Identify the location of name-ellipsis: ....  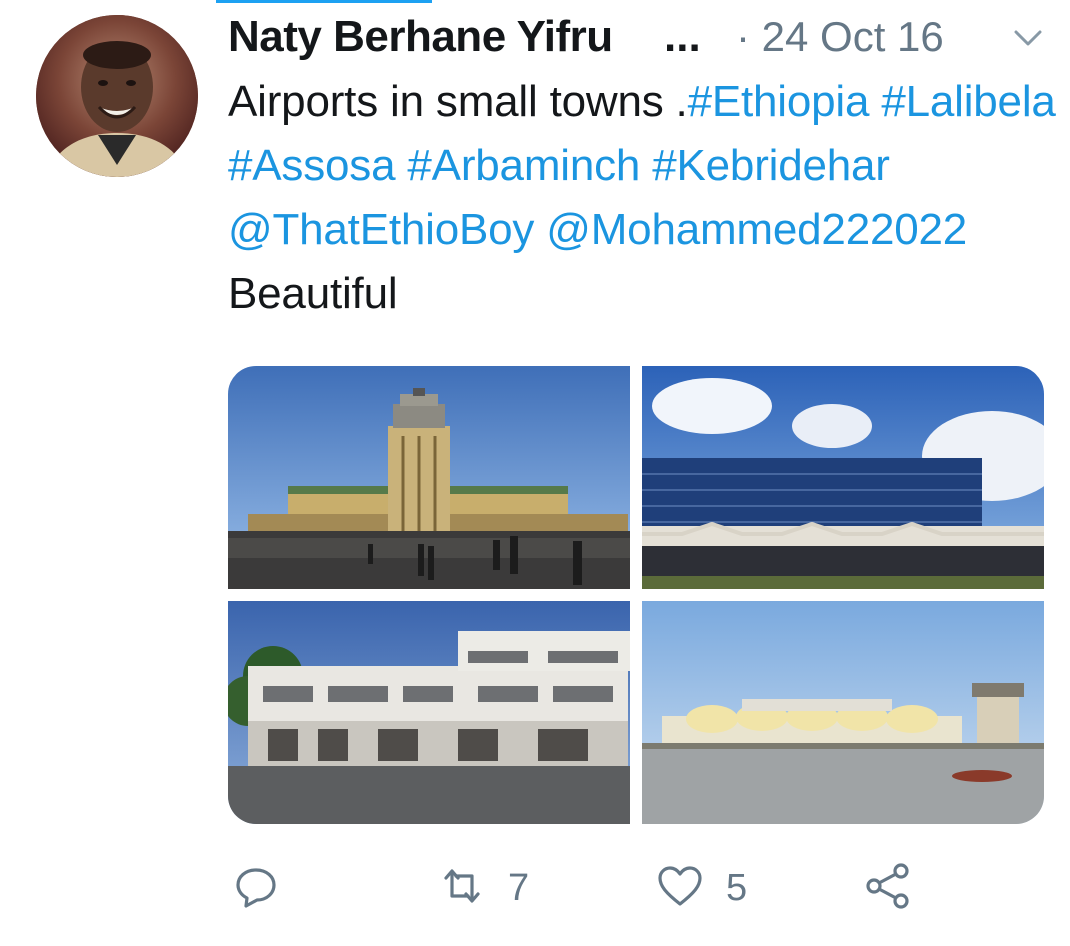
(682, 36).